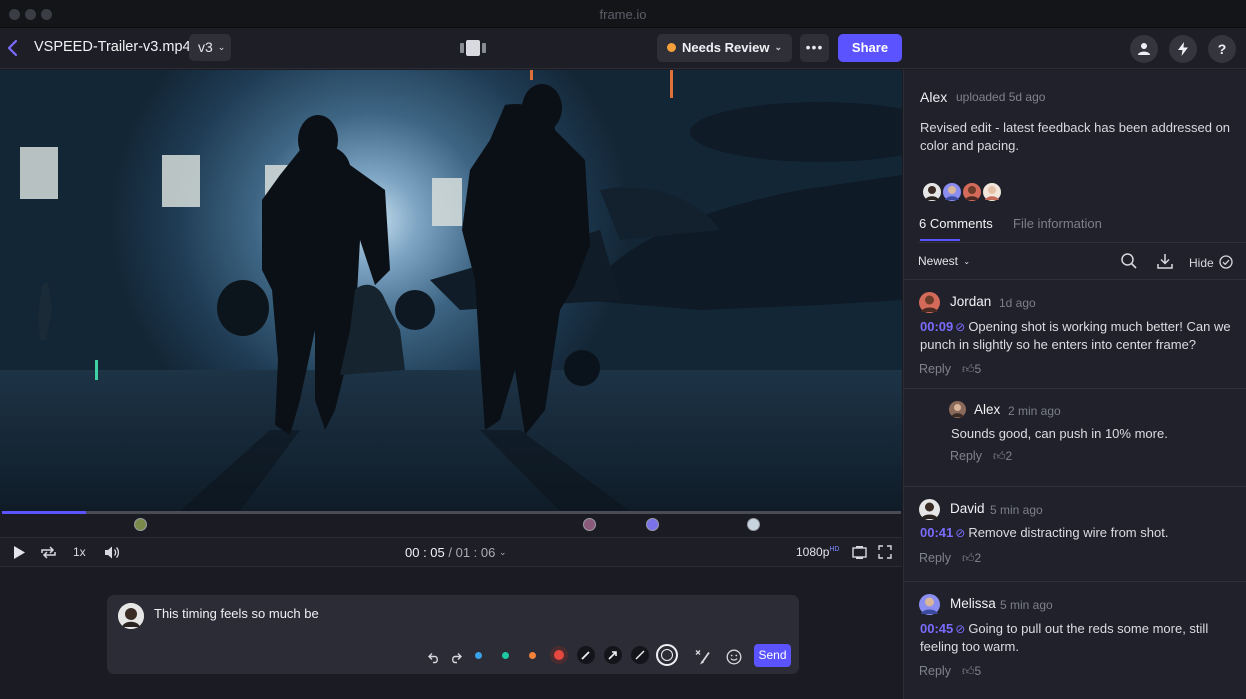 This screenshot has height=699, width=1246. I want to click on sort-label: Newest, so click(938, 261).